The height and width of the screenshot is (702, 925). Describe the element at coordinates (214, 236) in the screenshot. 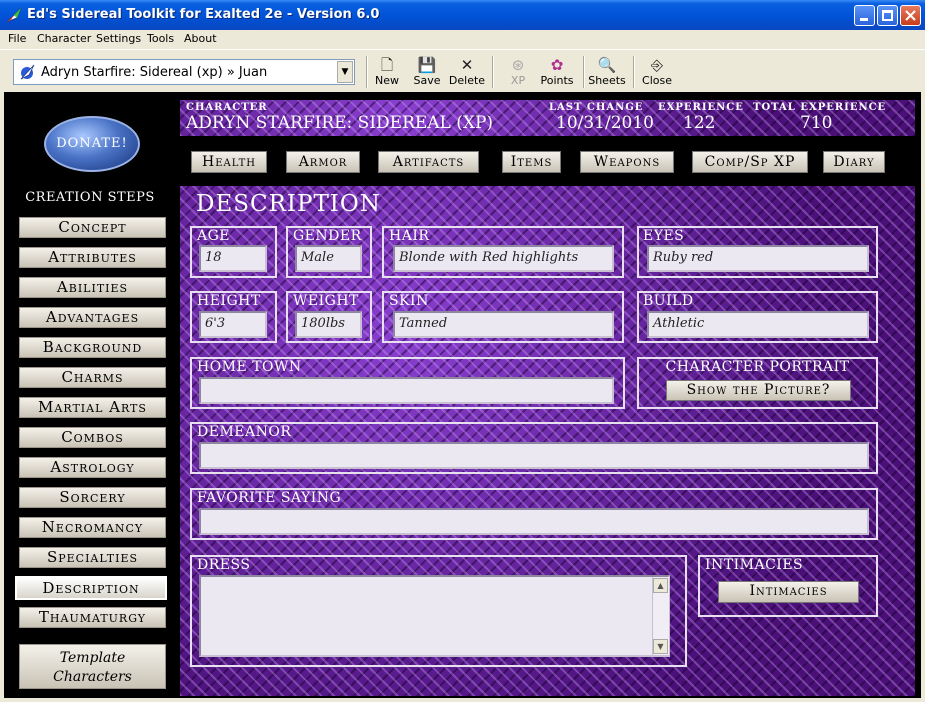

I see `age-label: AGE` at that location.